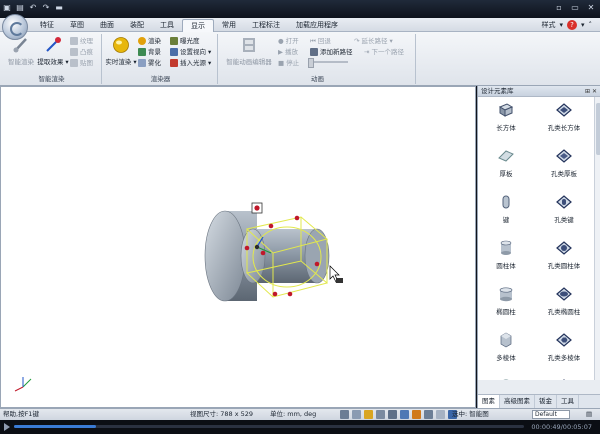  Describe the element at coordinates (300, 9) in the screenshot. I see `title-bar: ▣ ▤ ↶ ↷ ▬ ▫ ▭ ✕` at that location.